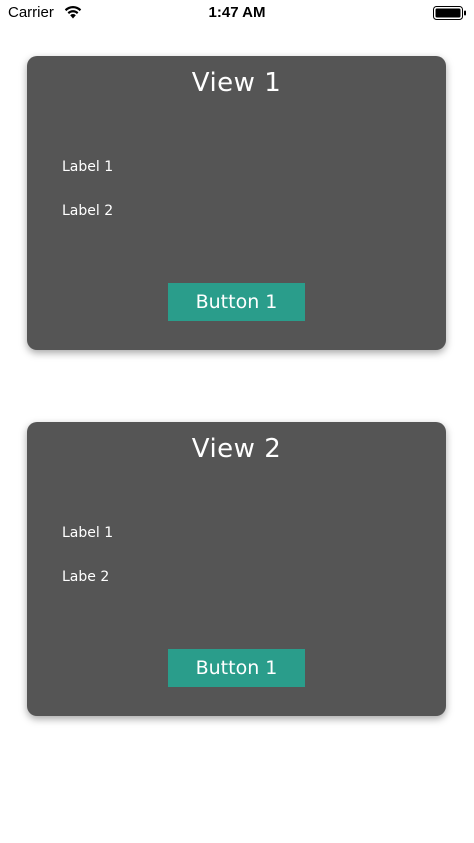  I want to click on view-1-label-2: Label 2, so click(88, 211).